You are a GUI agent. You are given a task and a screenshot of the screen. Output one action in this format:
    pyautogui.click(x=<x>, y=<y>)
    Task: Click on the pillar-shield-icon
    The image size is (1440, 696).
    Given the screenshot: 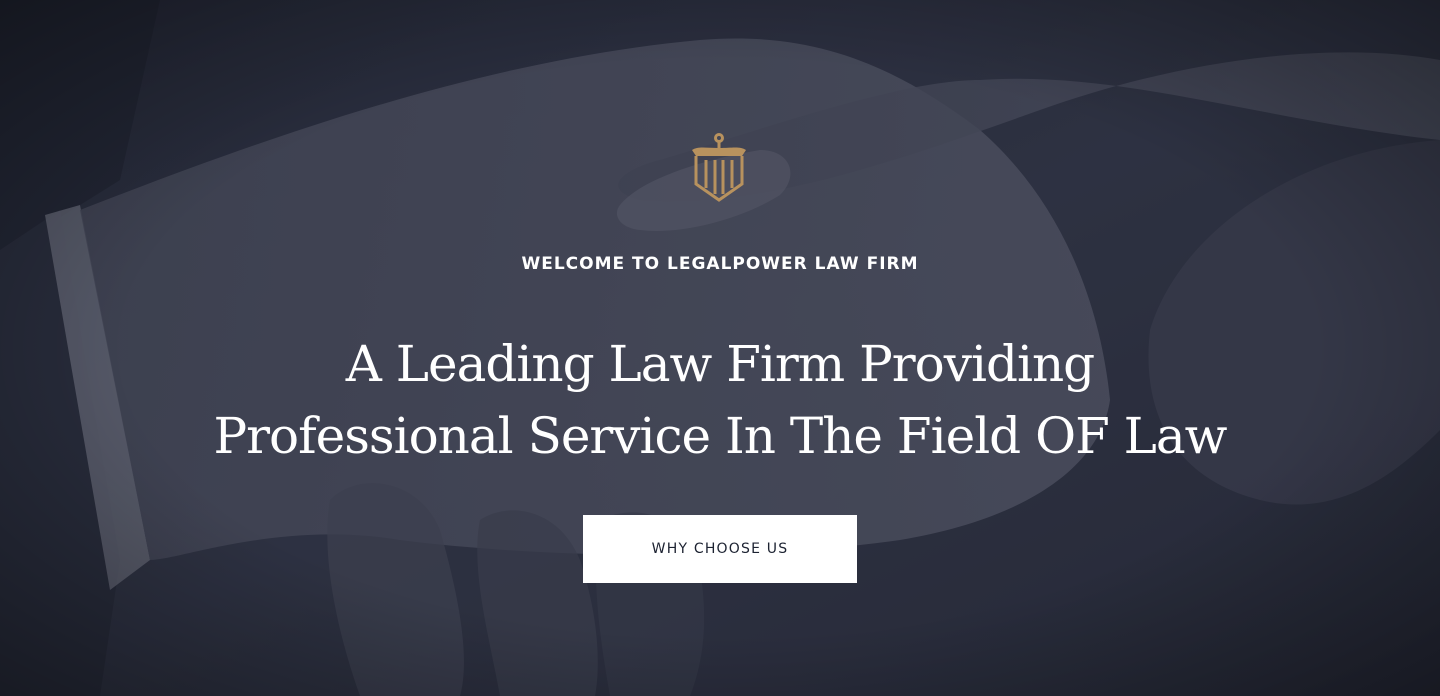 What is the action you would take?
    pyautogui.click(x=719, y=168)
    